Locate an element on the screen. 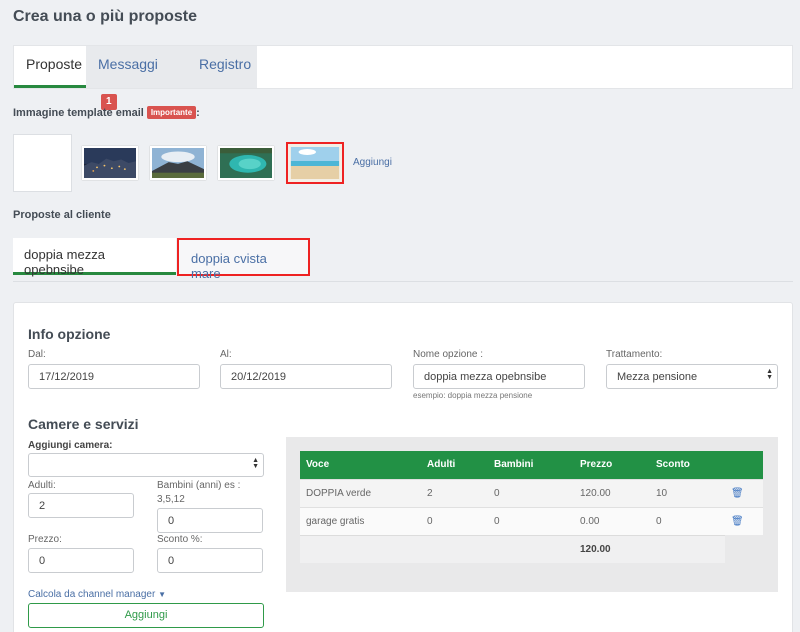 This screenshot has height=632, width=800. lagoon-image is located at coordinates (246, 163).